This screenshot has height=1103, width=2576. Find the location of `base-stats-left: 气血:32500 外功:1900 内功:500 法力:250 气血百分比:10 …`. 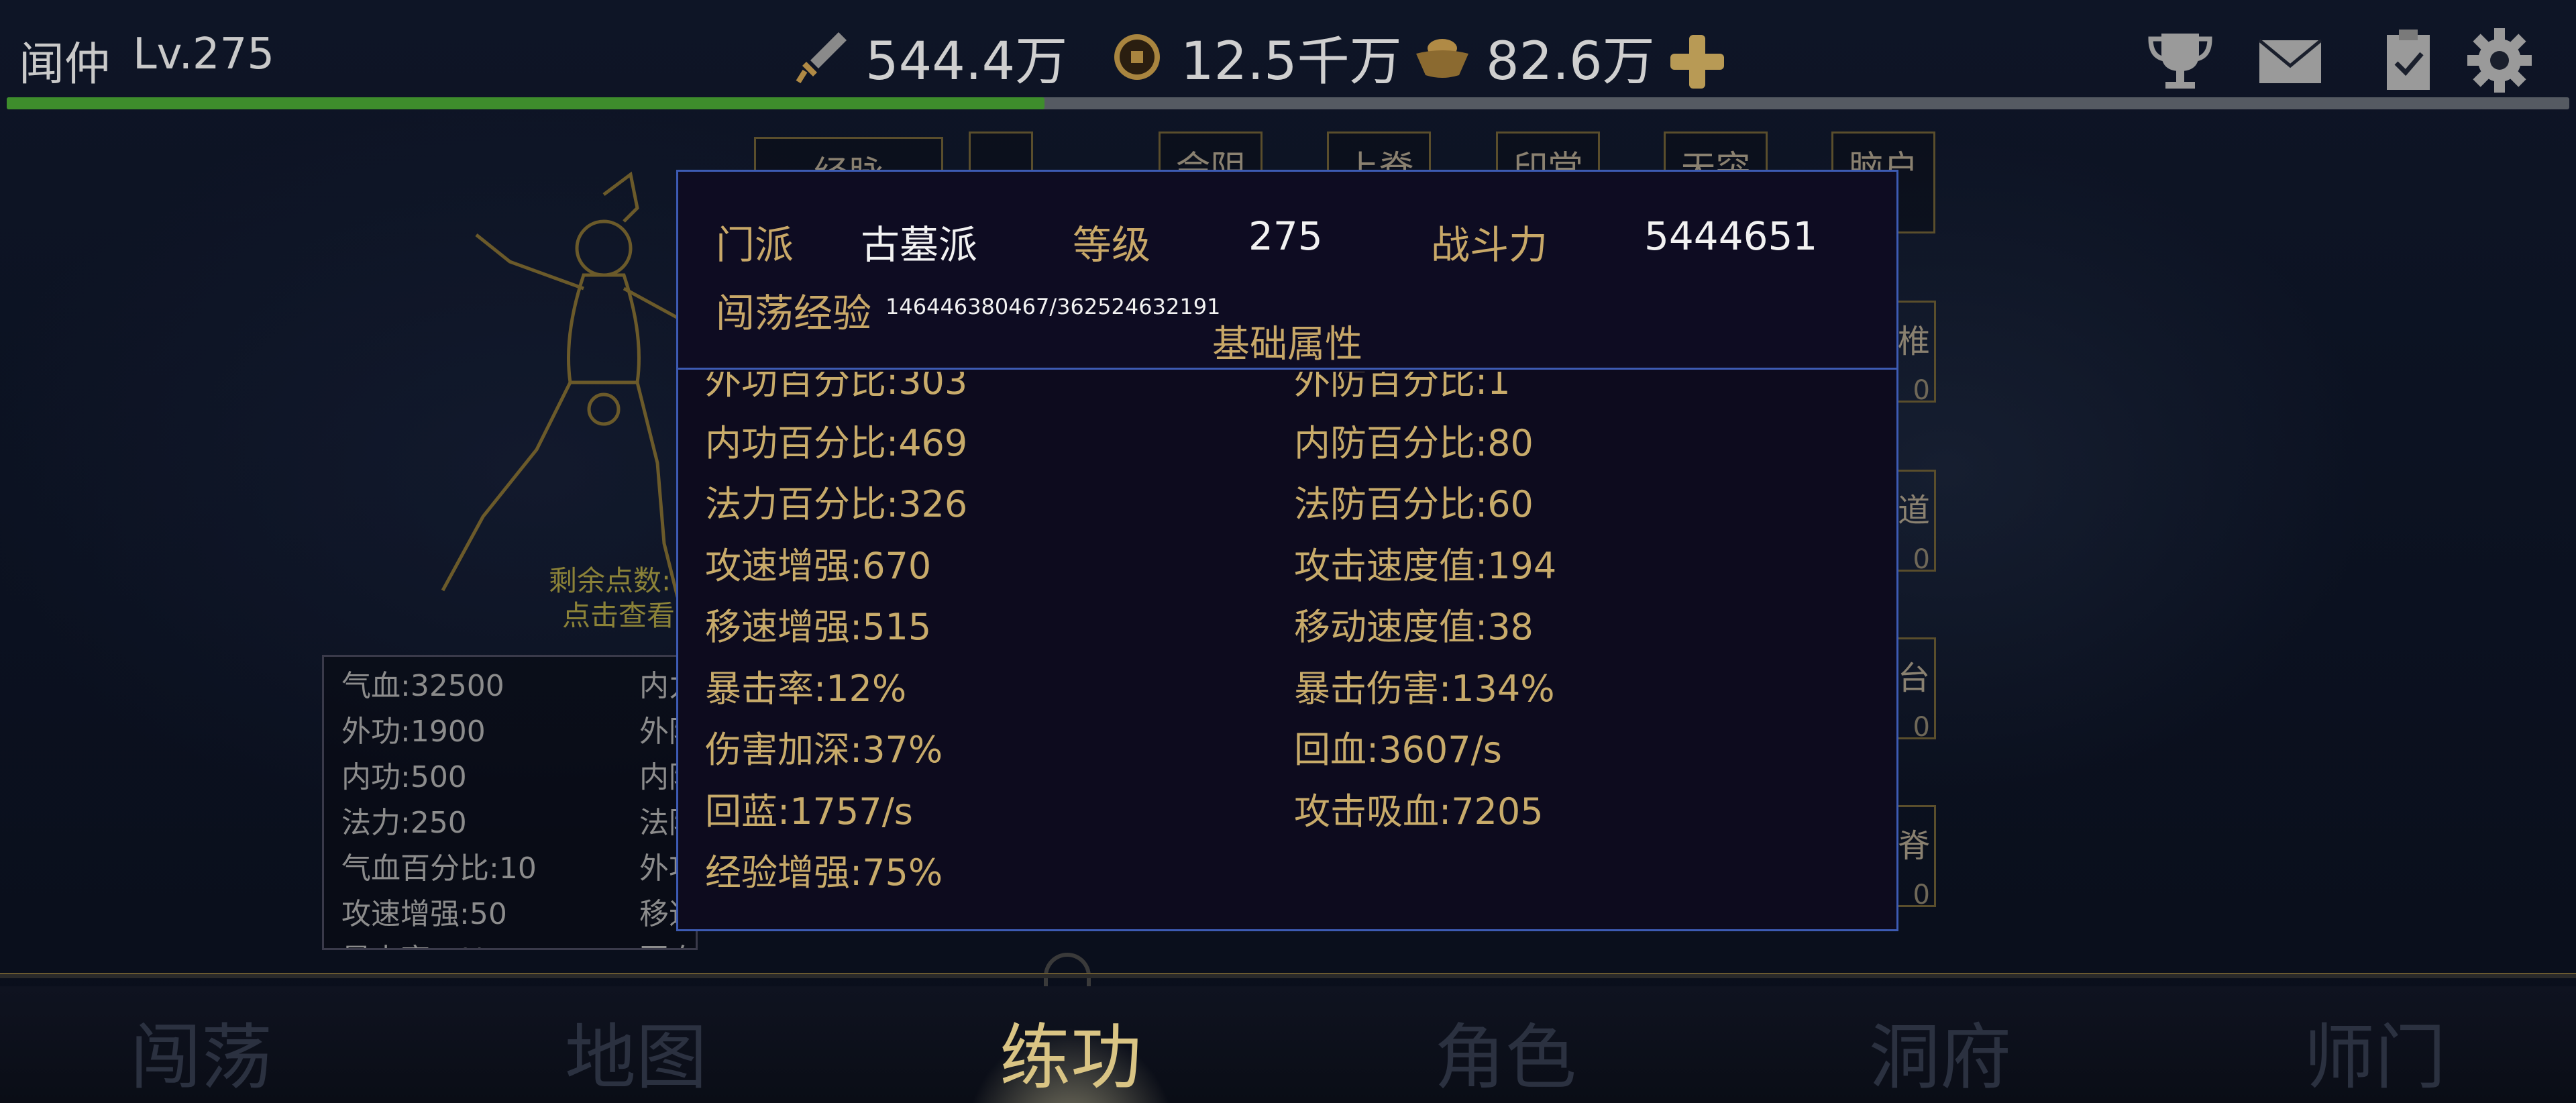

base-stats-left: 气血:32500 外功:1900 内功:500 法力:250 气血百分比:10 … is located at coordinates (439, 806).